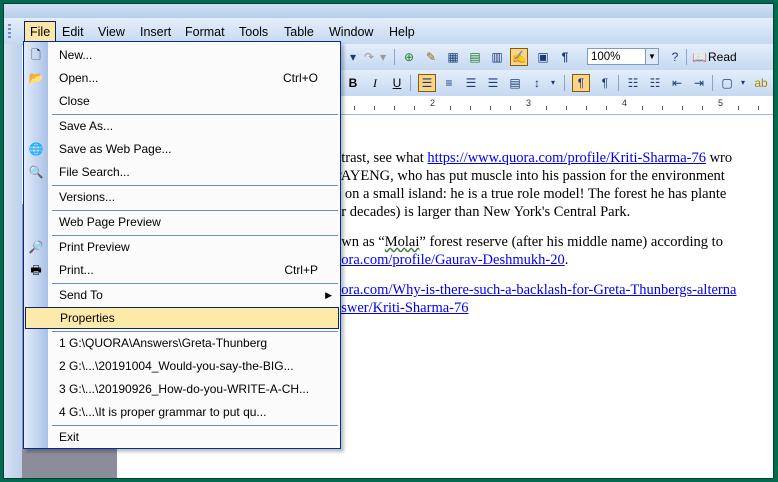 This screenshot has height=482, width=778. Describe the element at coordinates (182, 222) in the screenshot. I see `menu-item-web-page-preview: Web Page Preview` at that location.